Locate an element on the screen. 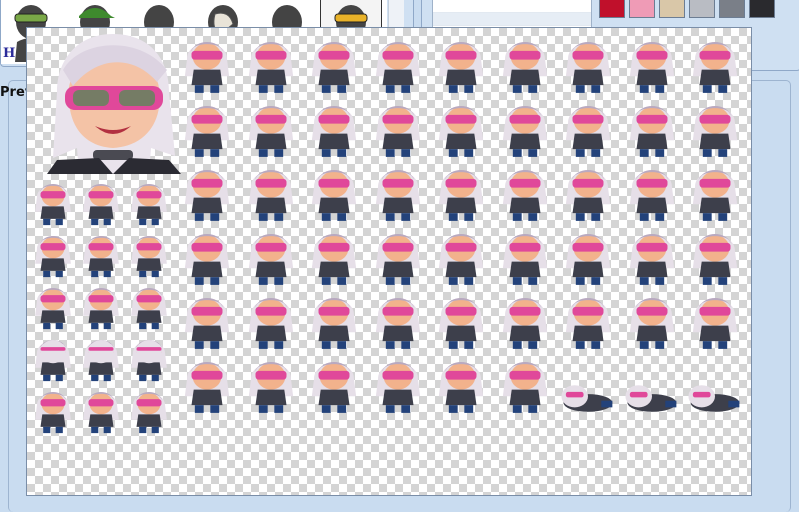  face-portrait is located at coordinates (114, 104).